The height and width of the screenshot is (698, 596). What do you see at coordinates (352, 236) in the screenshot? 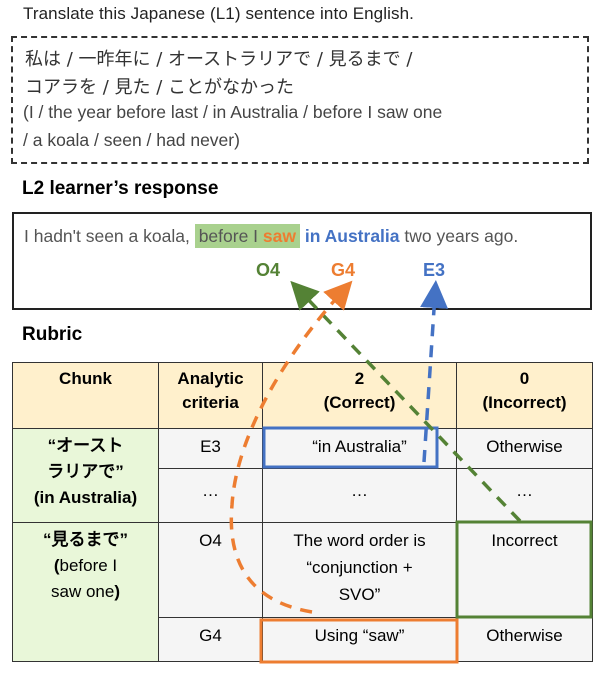
I see `in-australia-phrase: in Australia` at bounding box center [352, 236].